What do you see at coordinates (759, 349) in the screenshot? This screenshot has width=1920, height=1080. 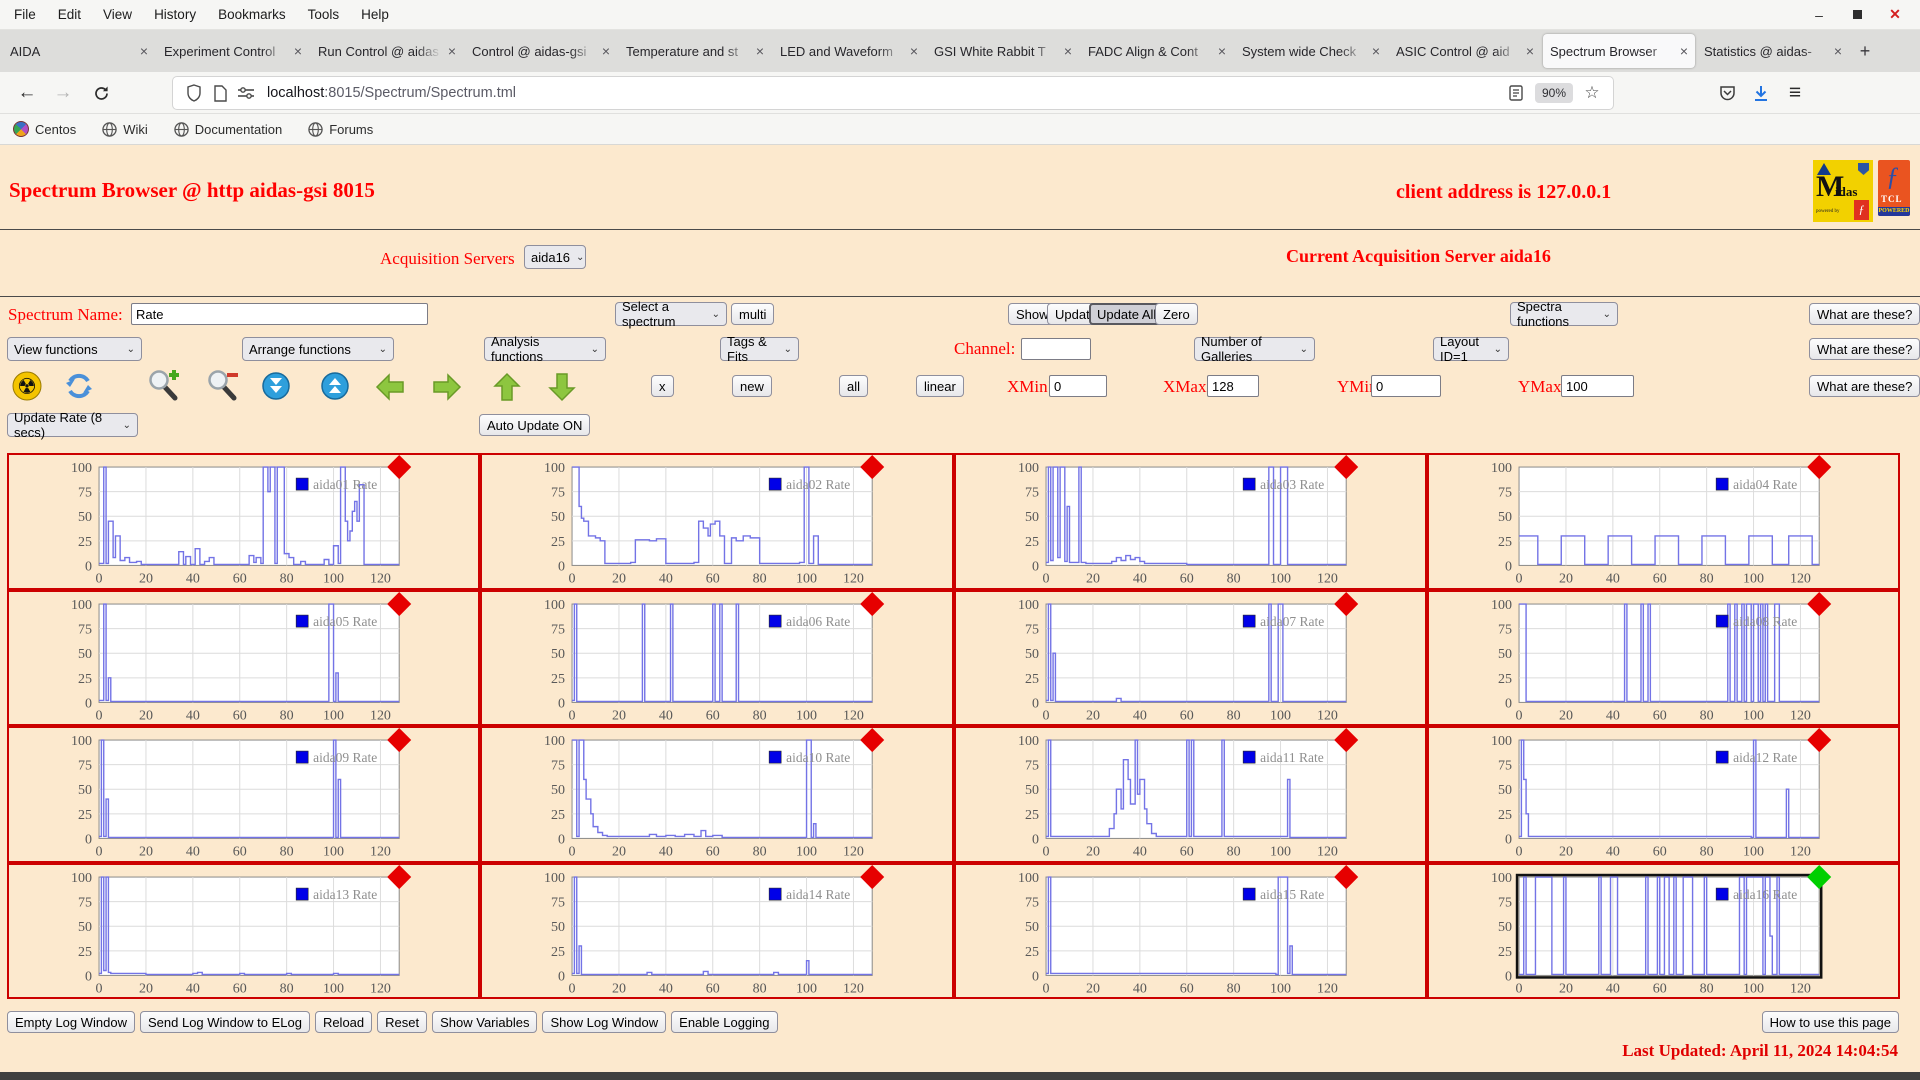 I see `tags-fits-dropdown: Tags & Fits ⌄` at bounding box center [759, 349].